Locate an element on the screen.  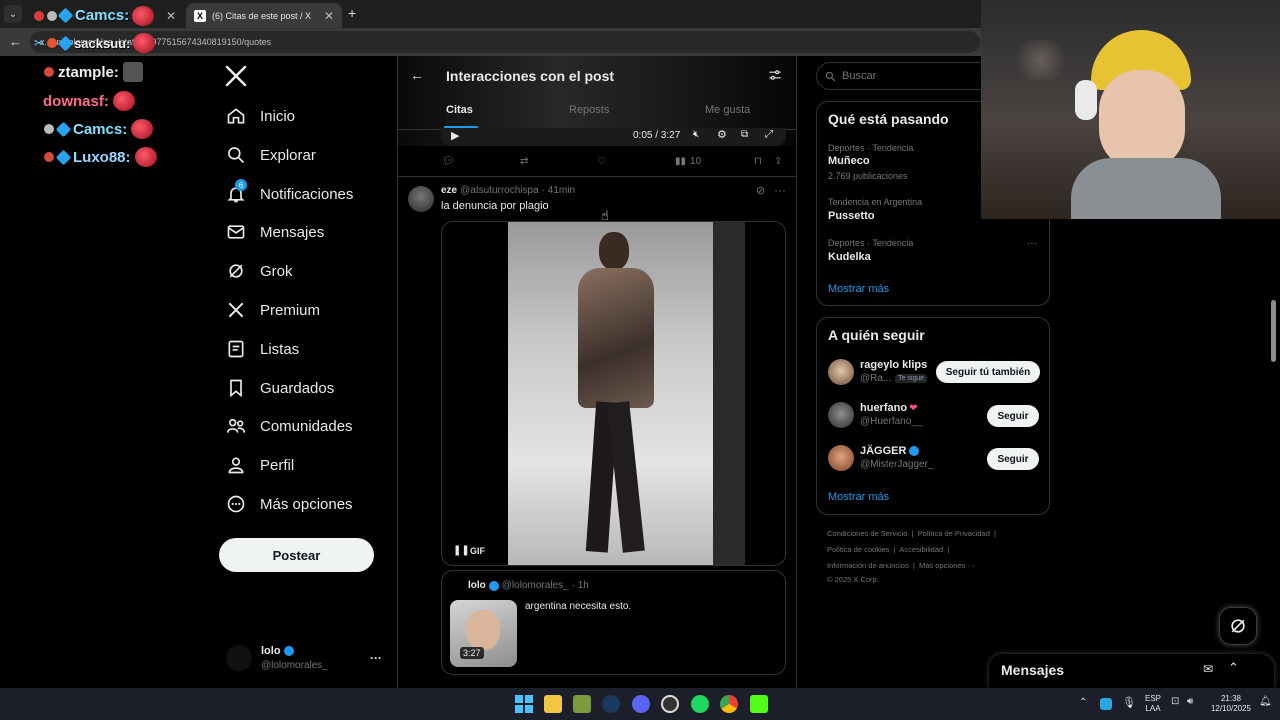
account-more-icon: ··· is located at coordinates (376, 658).